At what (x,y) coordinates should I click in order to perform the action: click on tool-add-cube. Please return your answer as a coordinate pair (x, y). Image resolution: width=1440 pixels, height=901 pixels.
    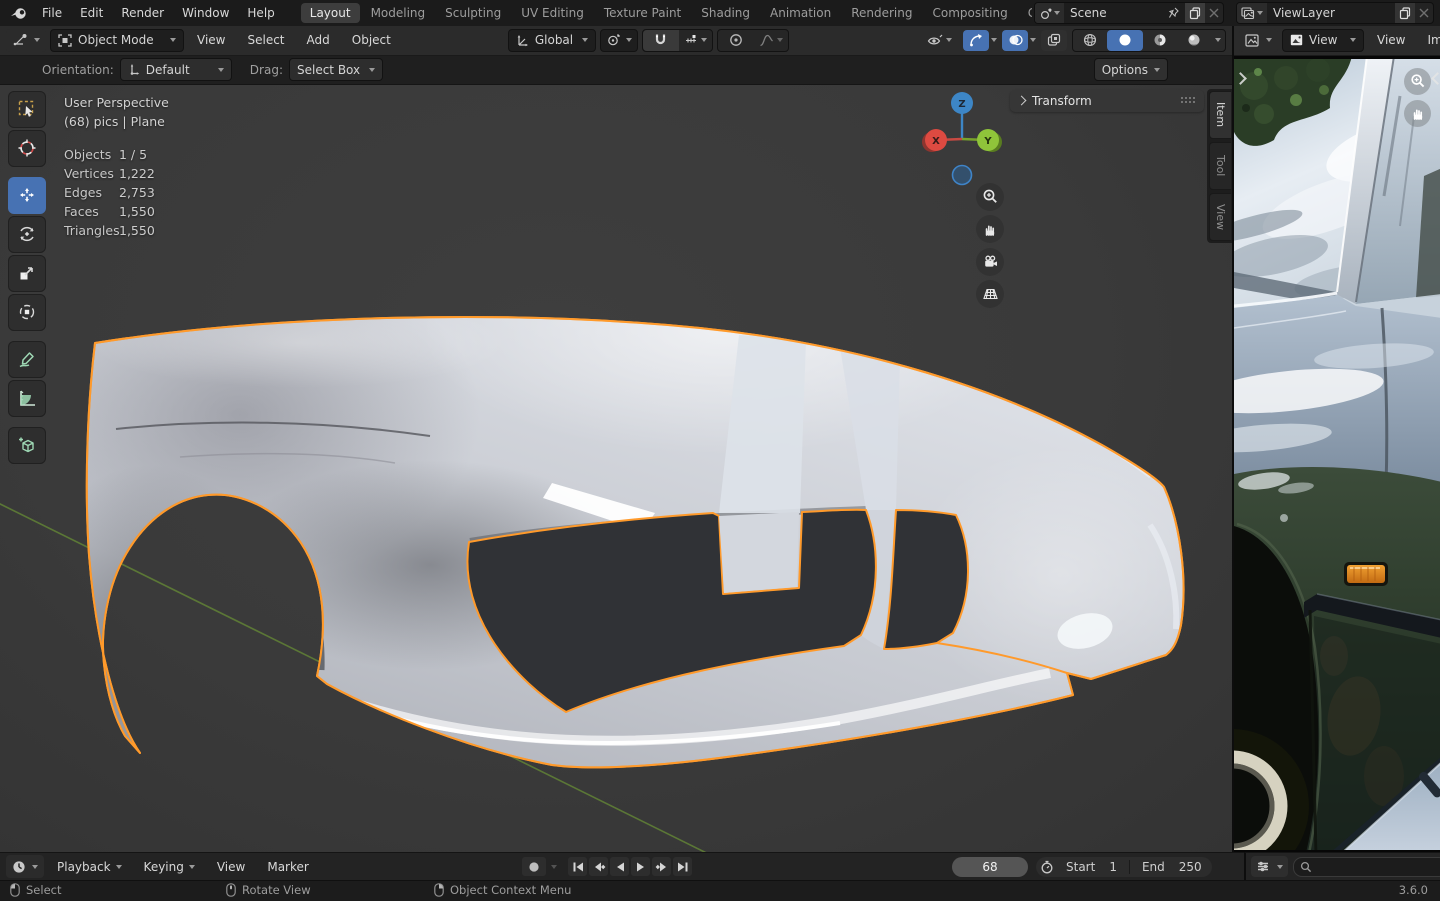
    Looking at the image, I should click on (27, 445).